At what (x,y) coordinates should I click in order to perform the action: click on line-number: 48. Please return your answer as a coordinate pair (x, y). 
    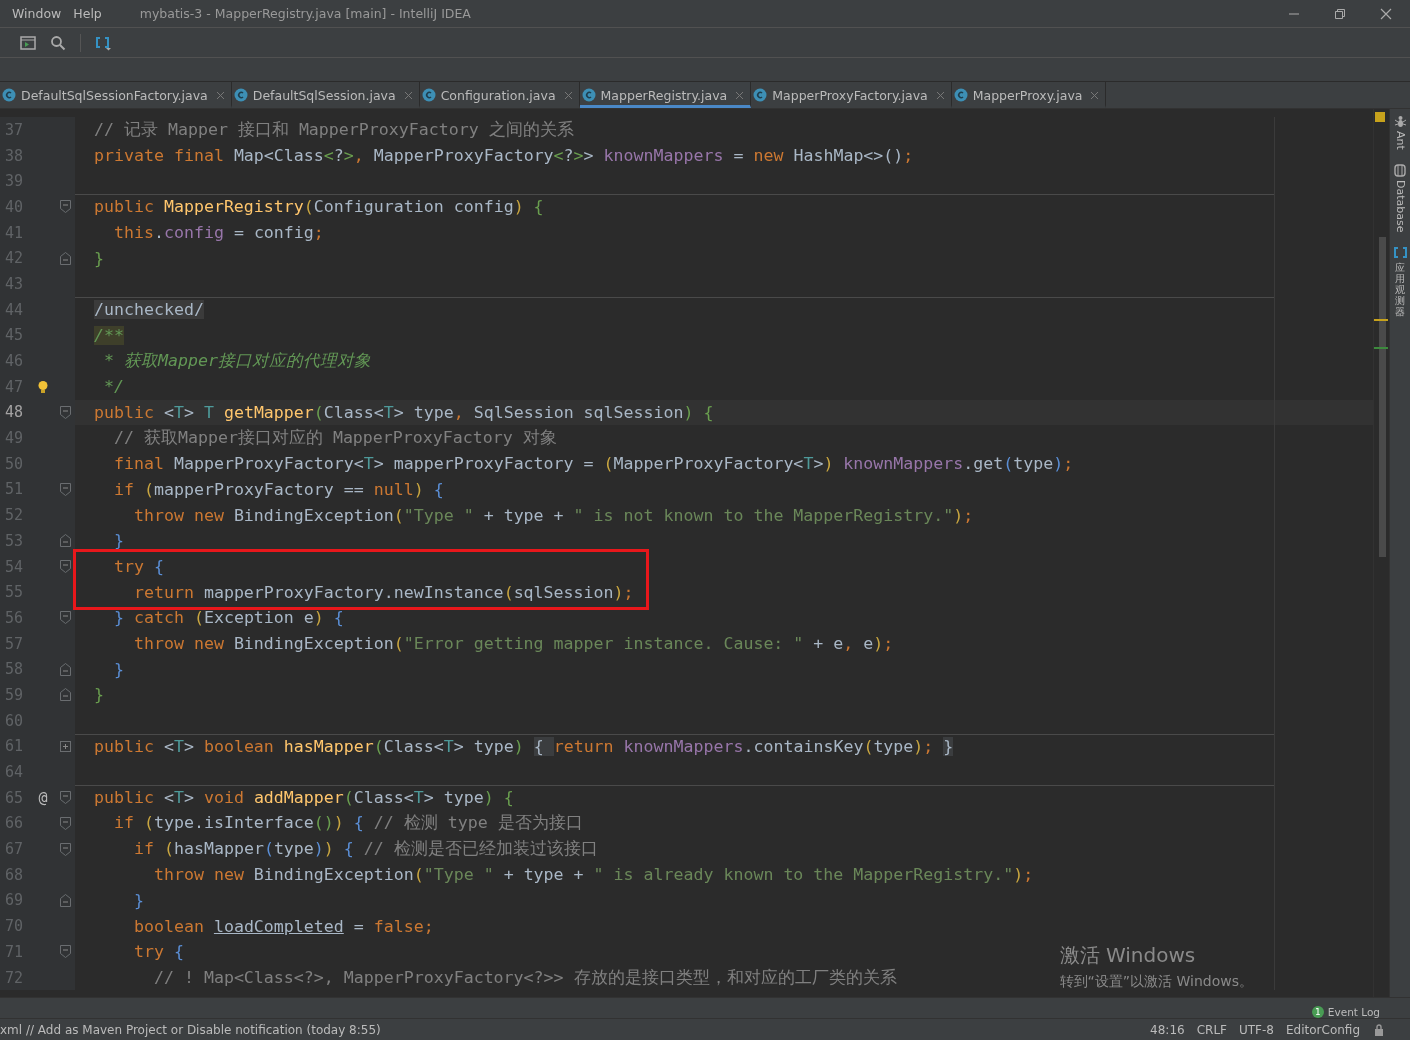
    Looking at the image, I should click on (14, 412).